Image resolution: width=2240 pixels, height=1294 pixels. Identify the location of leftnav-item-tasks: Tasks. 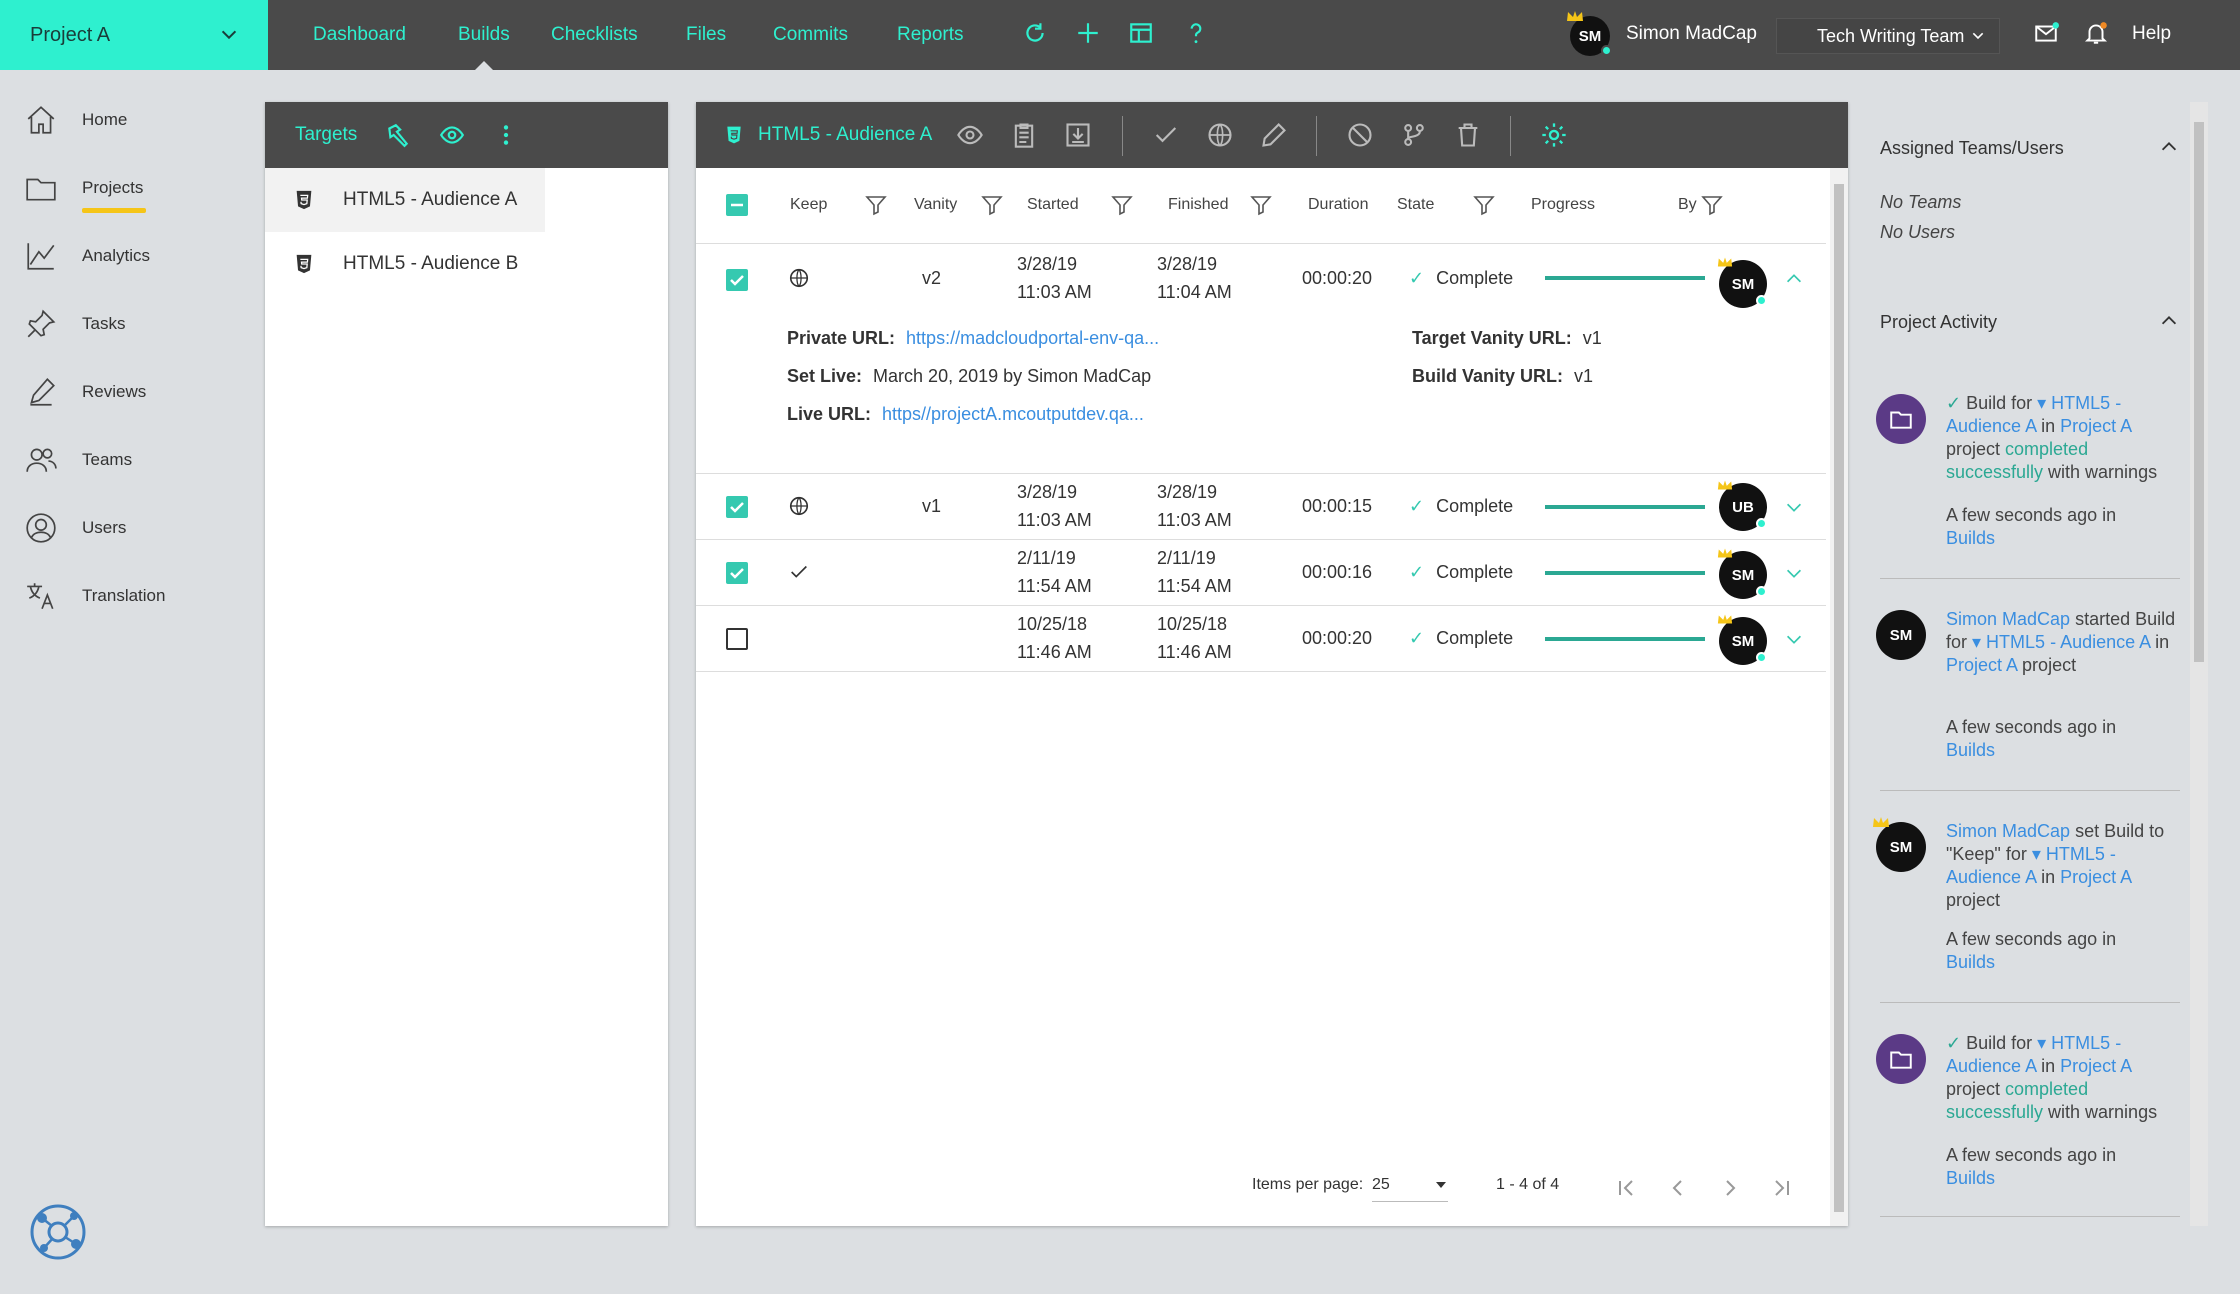
(74, 324).